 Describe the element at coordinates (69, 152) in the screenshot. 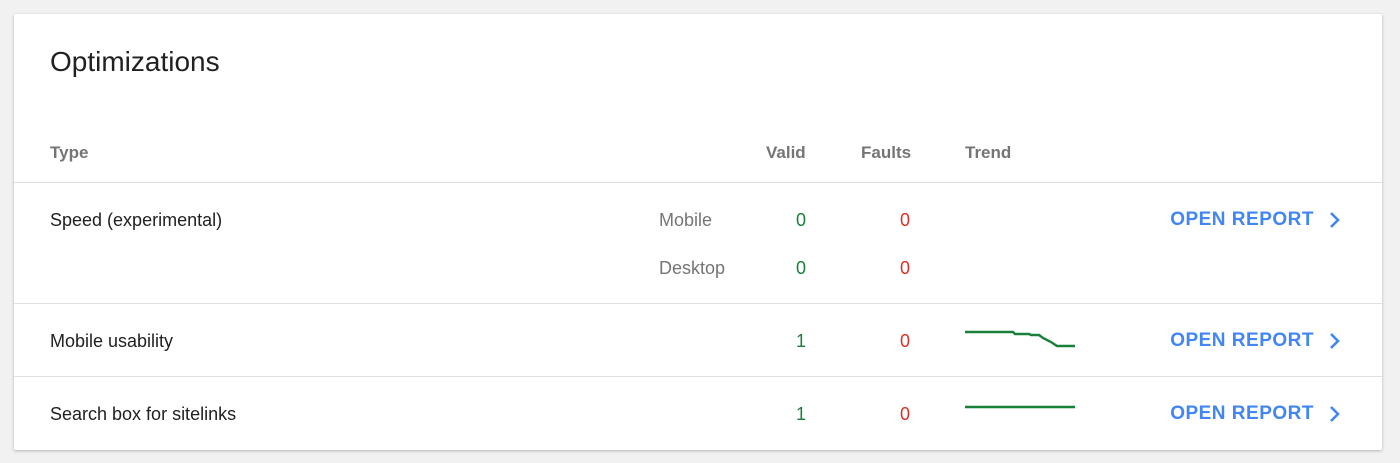

I see `header-type: Type` at that location.